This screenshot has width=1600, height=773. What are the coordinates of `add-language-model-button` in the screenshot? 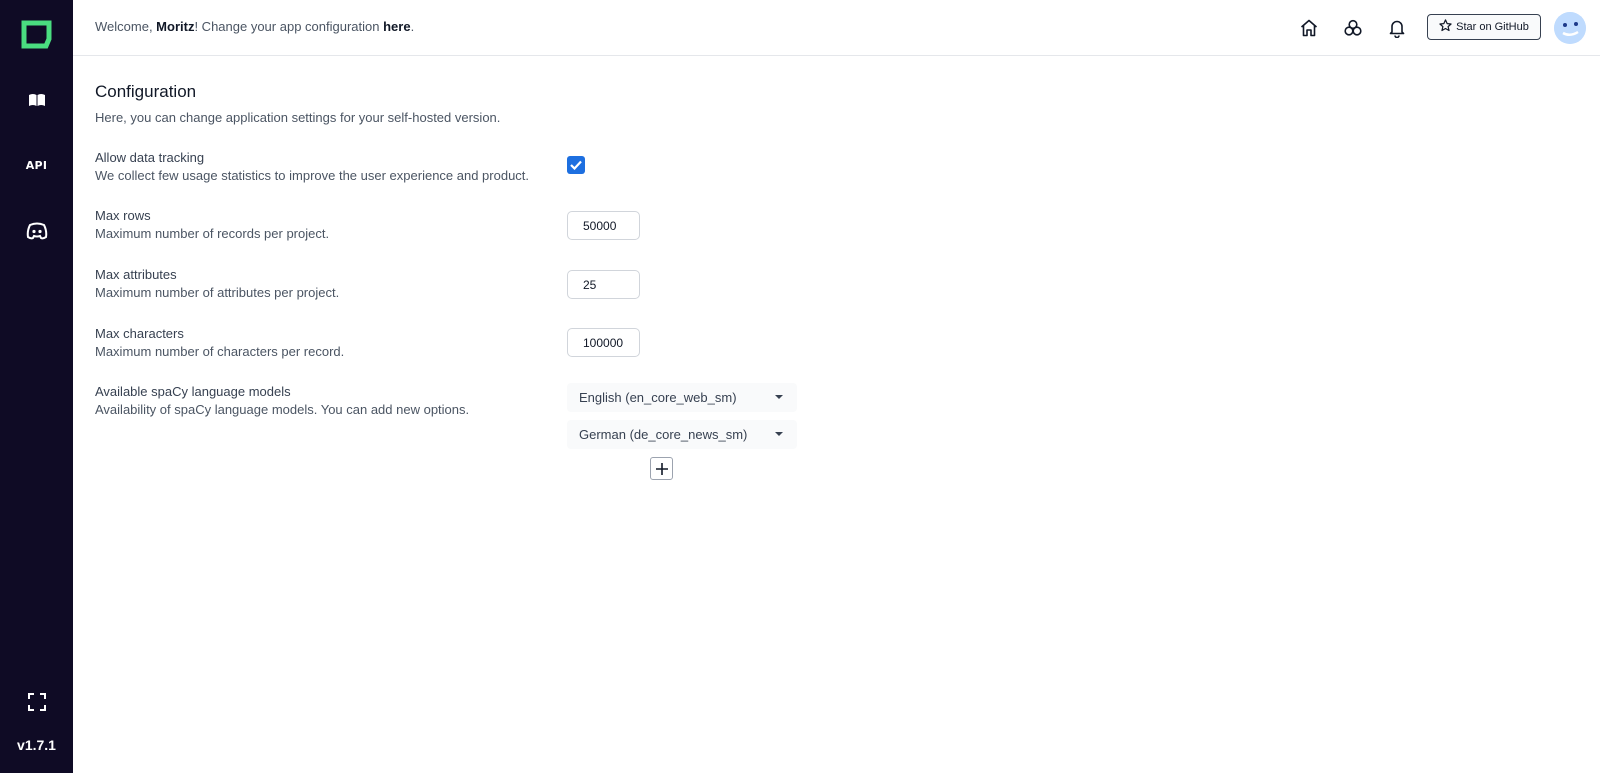 It's located at (661, 468).